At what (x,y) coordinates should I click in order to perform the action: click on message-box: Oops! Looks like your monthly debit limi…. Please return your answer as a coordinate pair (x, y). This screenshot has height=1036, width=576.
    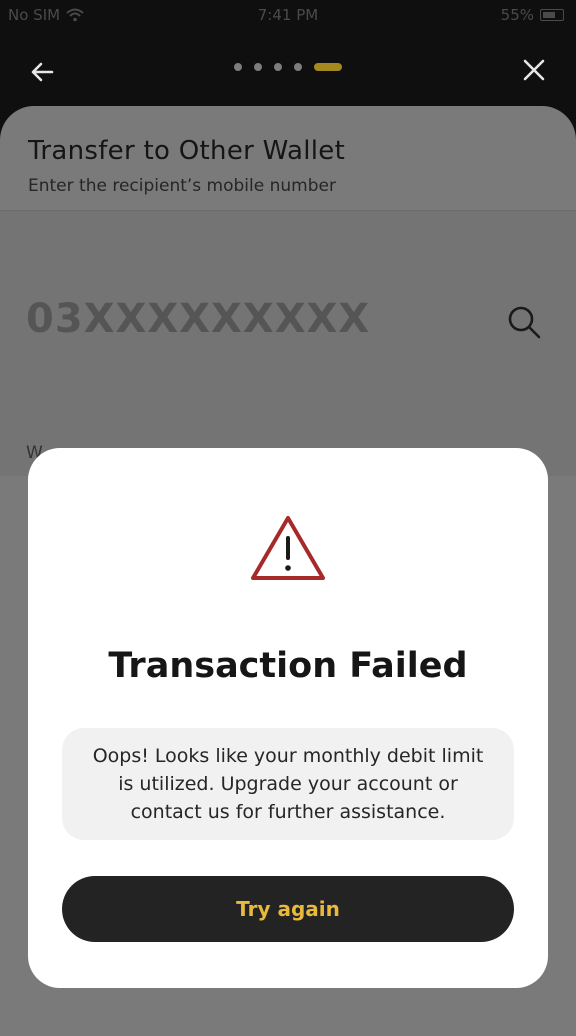
    Looking at the image, I should click on (288, 784).